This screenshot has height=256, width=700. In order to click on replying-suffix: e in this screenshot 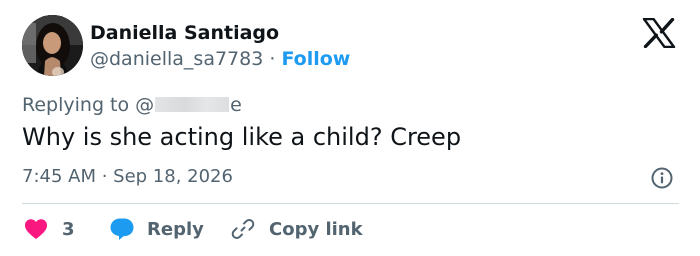, I will do `click(236, 105)`.